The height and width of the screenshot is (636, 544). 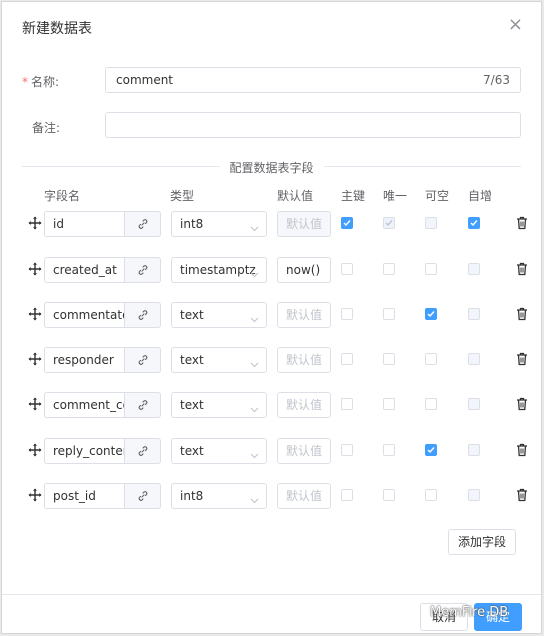 What do you see at coordinates (313, 80) in the screenshot?
I see `table-name-input: comment 7/63` at bounding box center [313, 80].